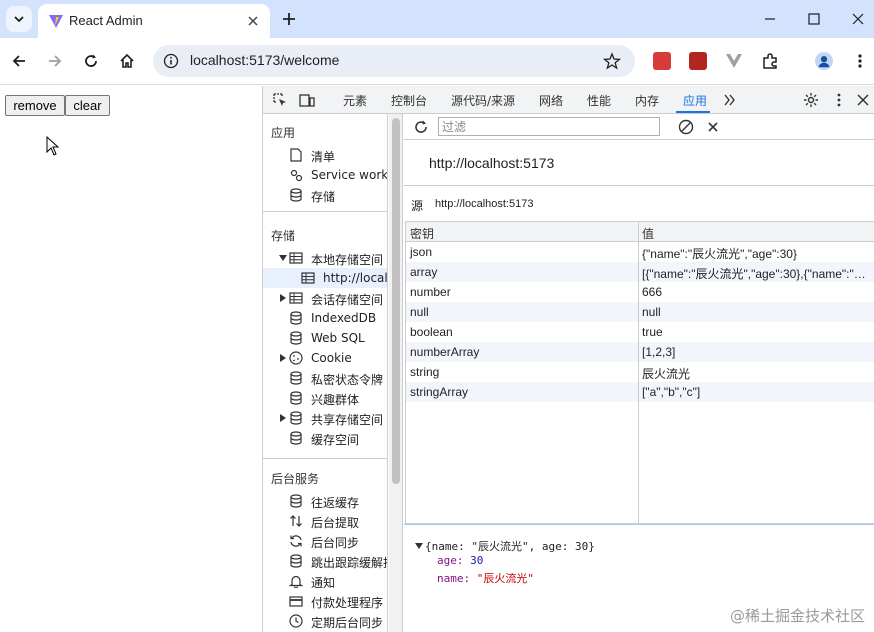 The width and height of the screenshot is (874, 632). What do you see at coordinates (686, 127) in the screenshot?
I see `clear-all-icon` at bounding box center [686, 127].